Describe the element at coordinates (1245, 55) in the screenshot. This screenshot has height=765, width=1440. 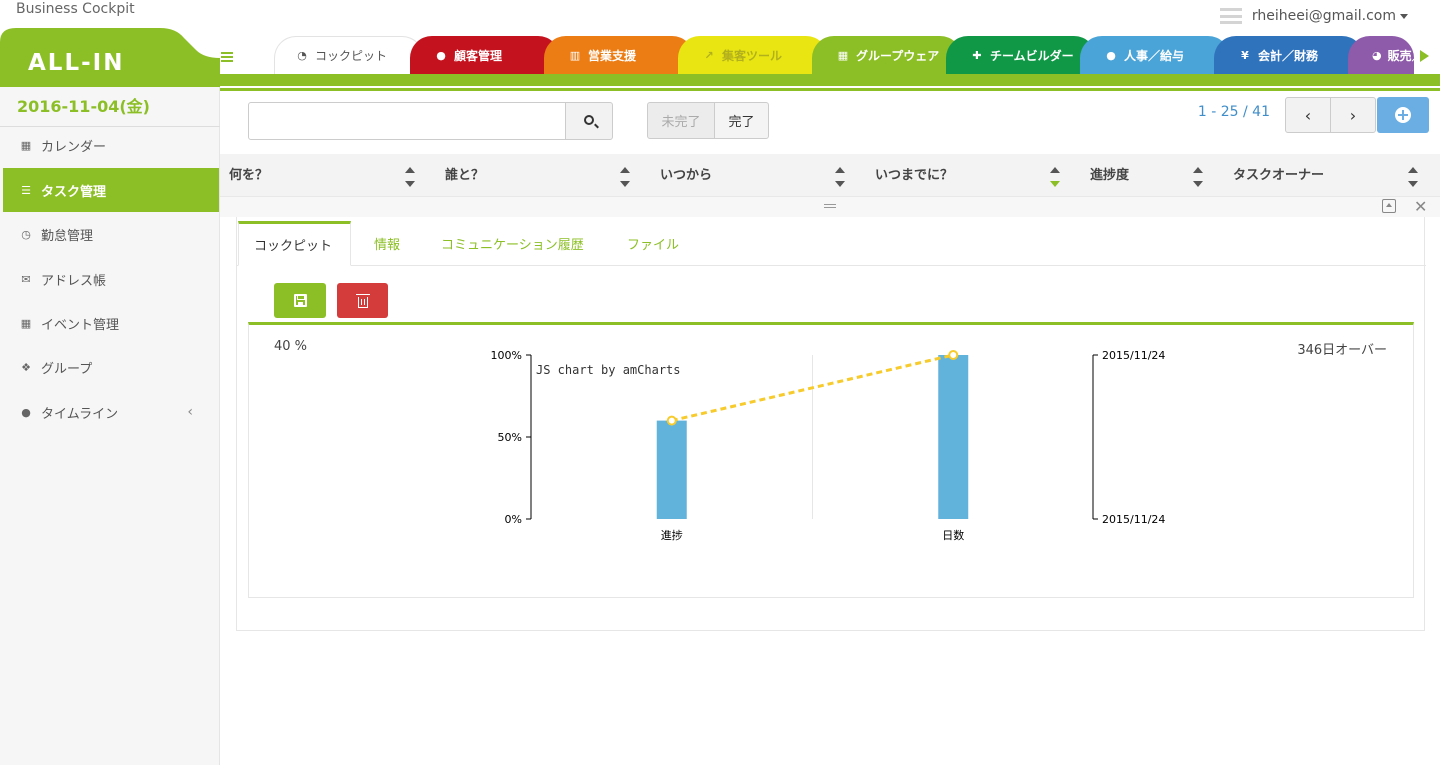
I see `yen-icon: ¥` at that location.